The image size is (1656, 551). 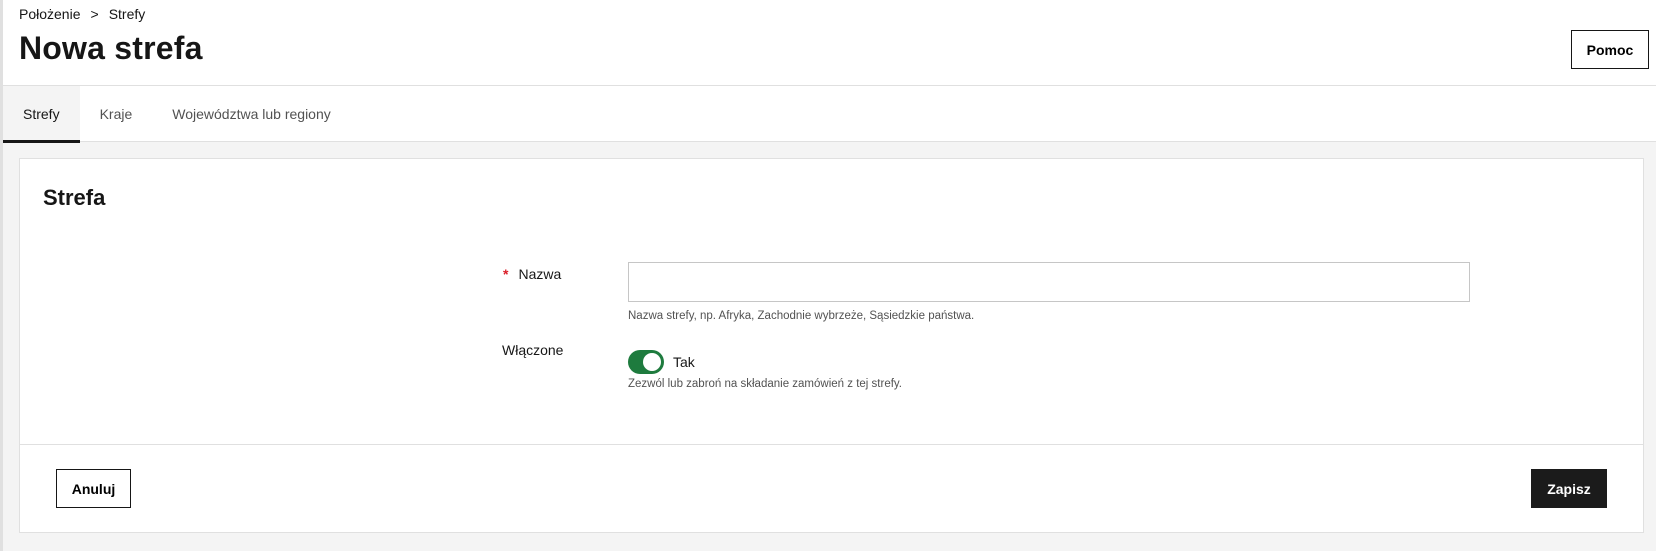 What do you see at coordinates (533, 350) in the screenshot?
I see `enabled-field-label: Włączone` at bounding box center [533, 350].